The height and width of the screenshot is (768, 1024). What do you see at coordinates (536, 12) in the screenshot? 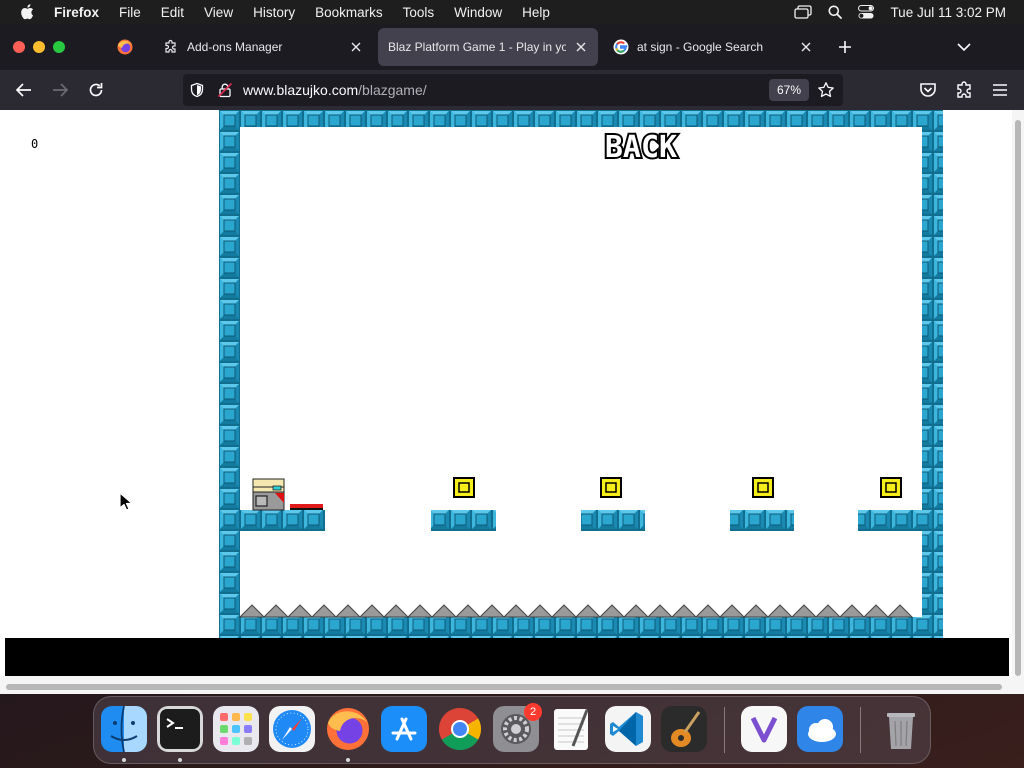
I see `menu-help: Help` at bounding box center [536, 12].